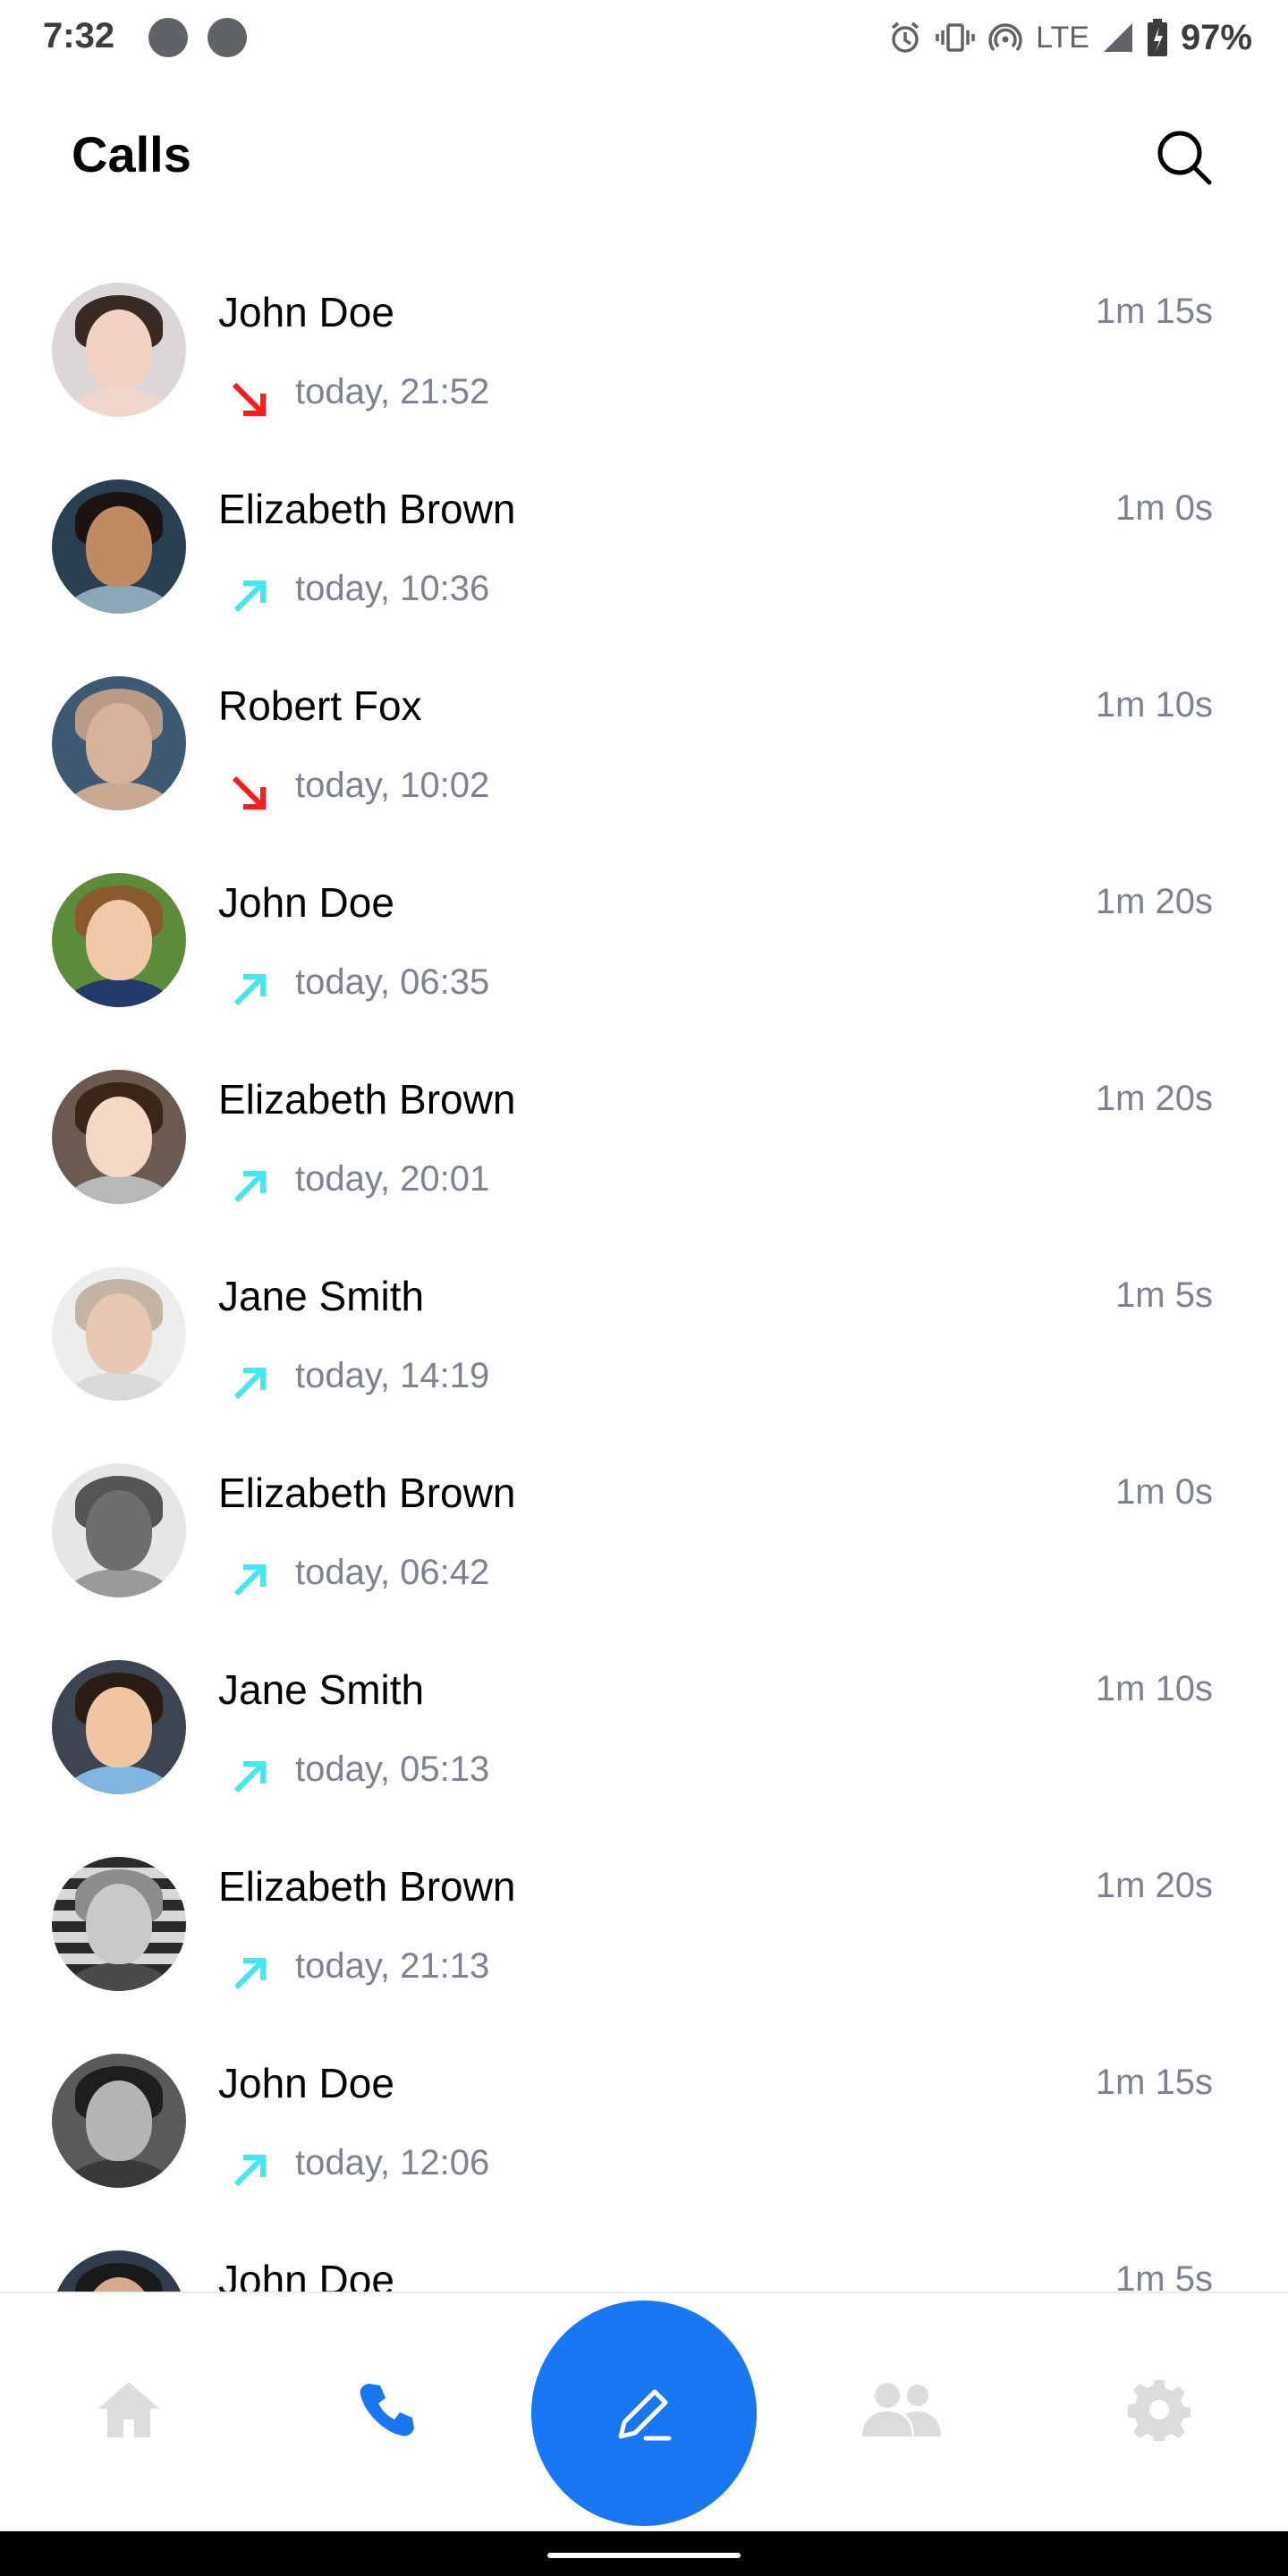 The image size is (1288, 2576). What do you see at coordinates (644, 2137) in the screenshot?
I see `call-row: John Doe 1m 15s today, 12:06` at bounding box center [644, 2137].